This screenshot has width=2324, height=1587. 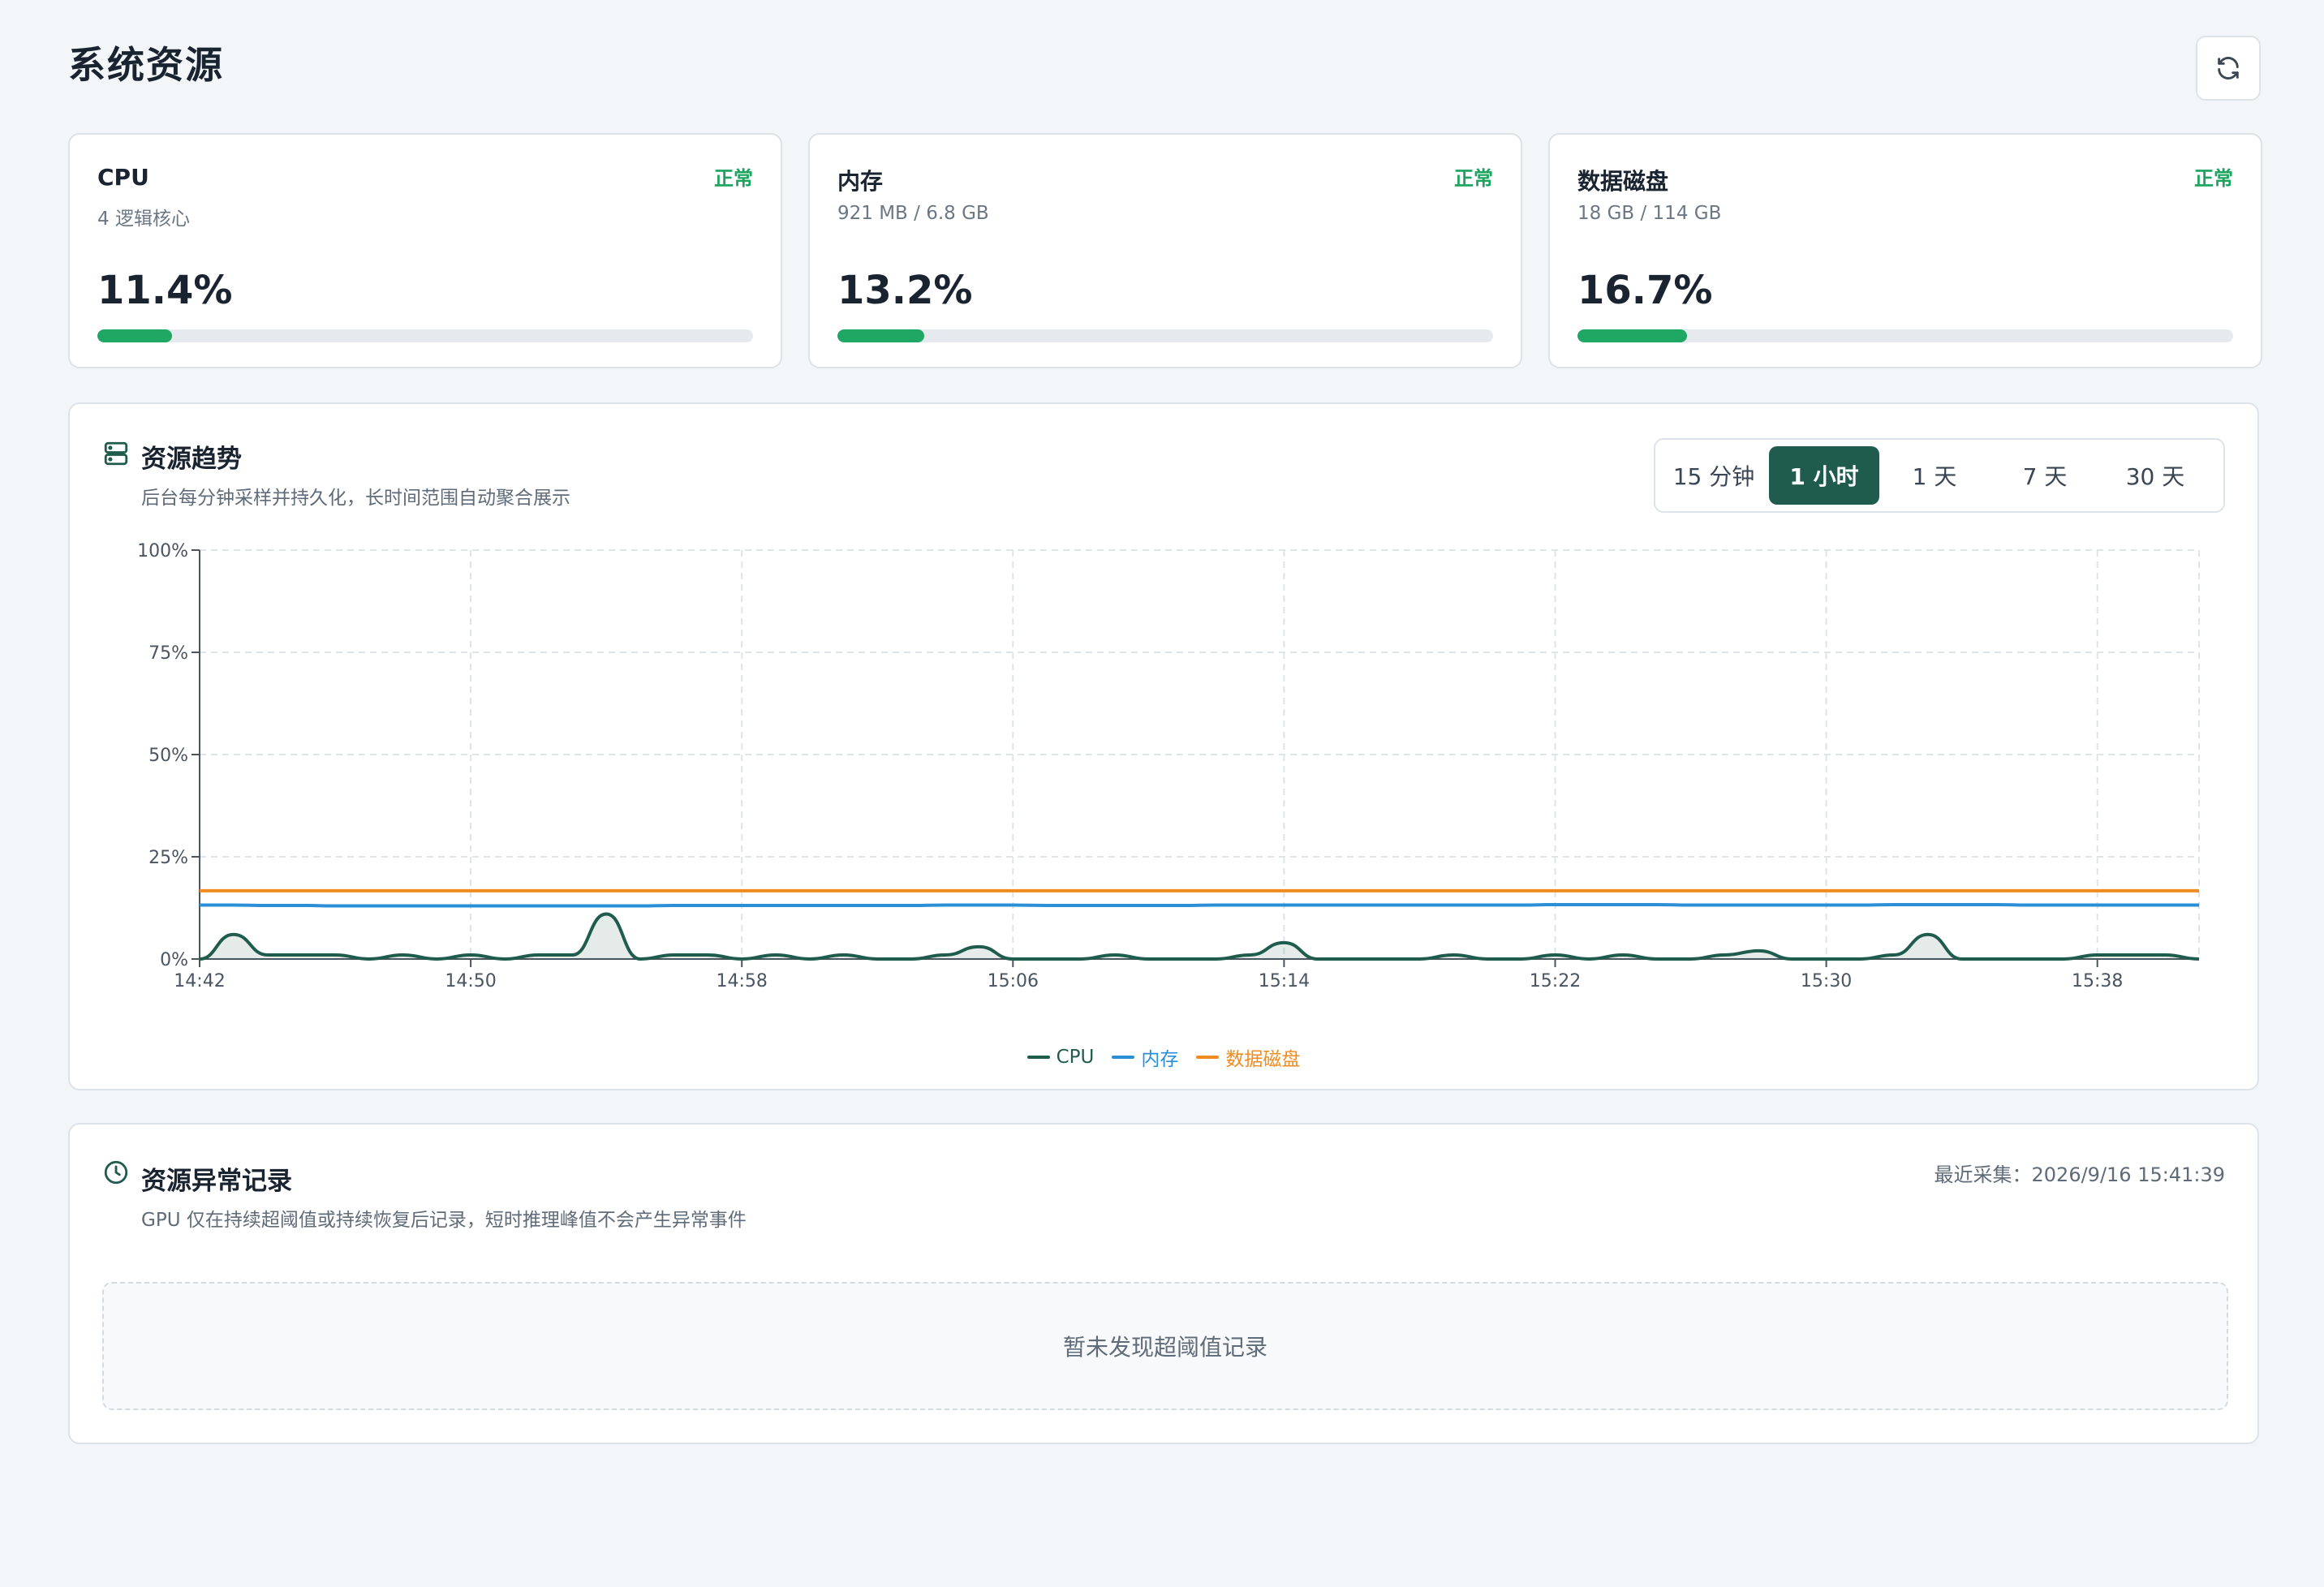 What do you see at coordinates (116, 1172) in the screenshot?
I see `clock-icon` at bounding box center [116, 1172].